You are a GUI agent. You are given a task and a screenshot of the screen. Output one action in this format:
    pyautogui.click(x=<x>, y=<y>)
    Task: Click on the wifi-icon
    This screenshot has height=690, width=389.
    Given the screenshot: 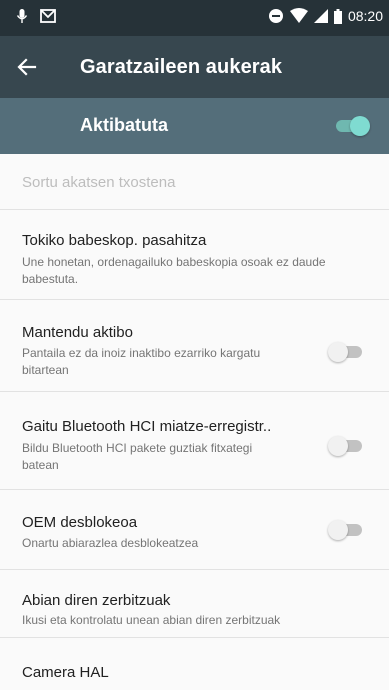 What is the action you would take?
    pyautogui.click(x=298, y=16)
    